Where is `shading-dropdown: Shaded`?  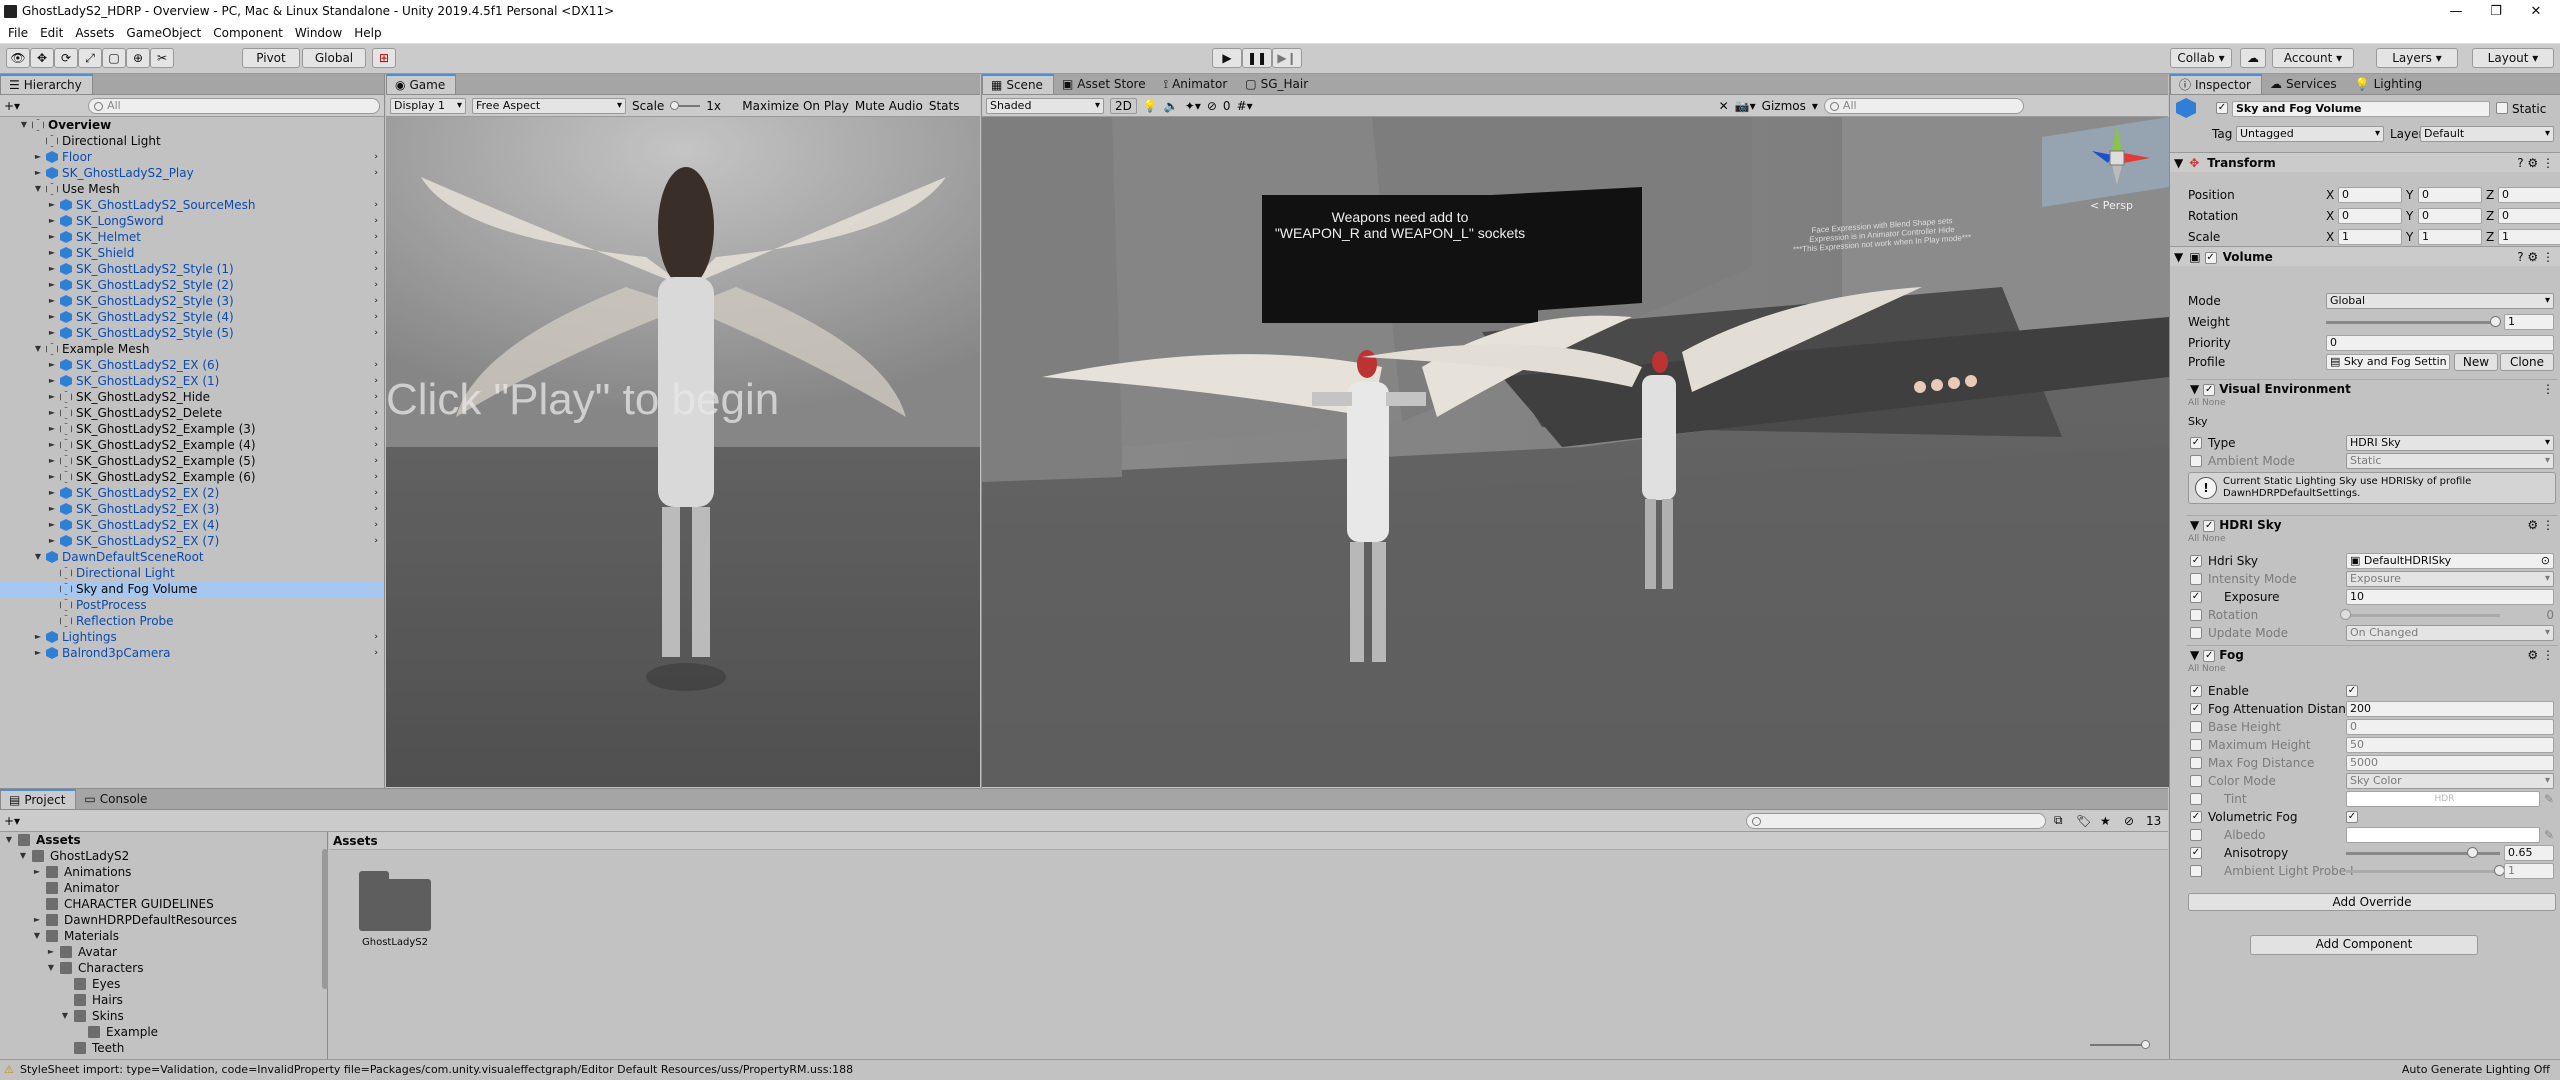 shading-dropdown: Shaded is located at coordinates (1045, 105).